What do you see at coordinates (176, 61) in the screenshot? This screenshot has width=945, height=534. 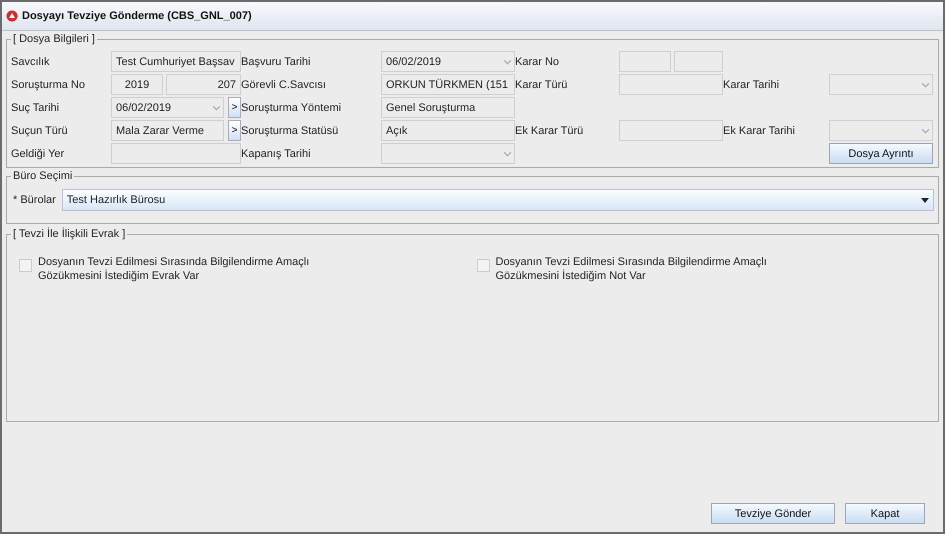 I see `text-field: Test Cumhuriyet Başsav` at bounding box center [176, 61].